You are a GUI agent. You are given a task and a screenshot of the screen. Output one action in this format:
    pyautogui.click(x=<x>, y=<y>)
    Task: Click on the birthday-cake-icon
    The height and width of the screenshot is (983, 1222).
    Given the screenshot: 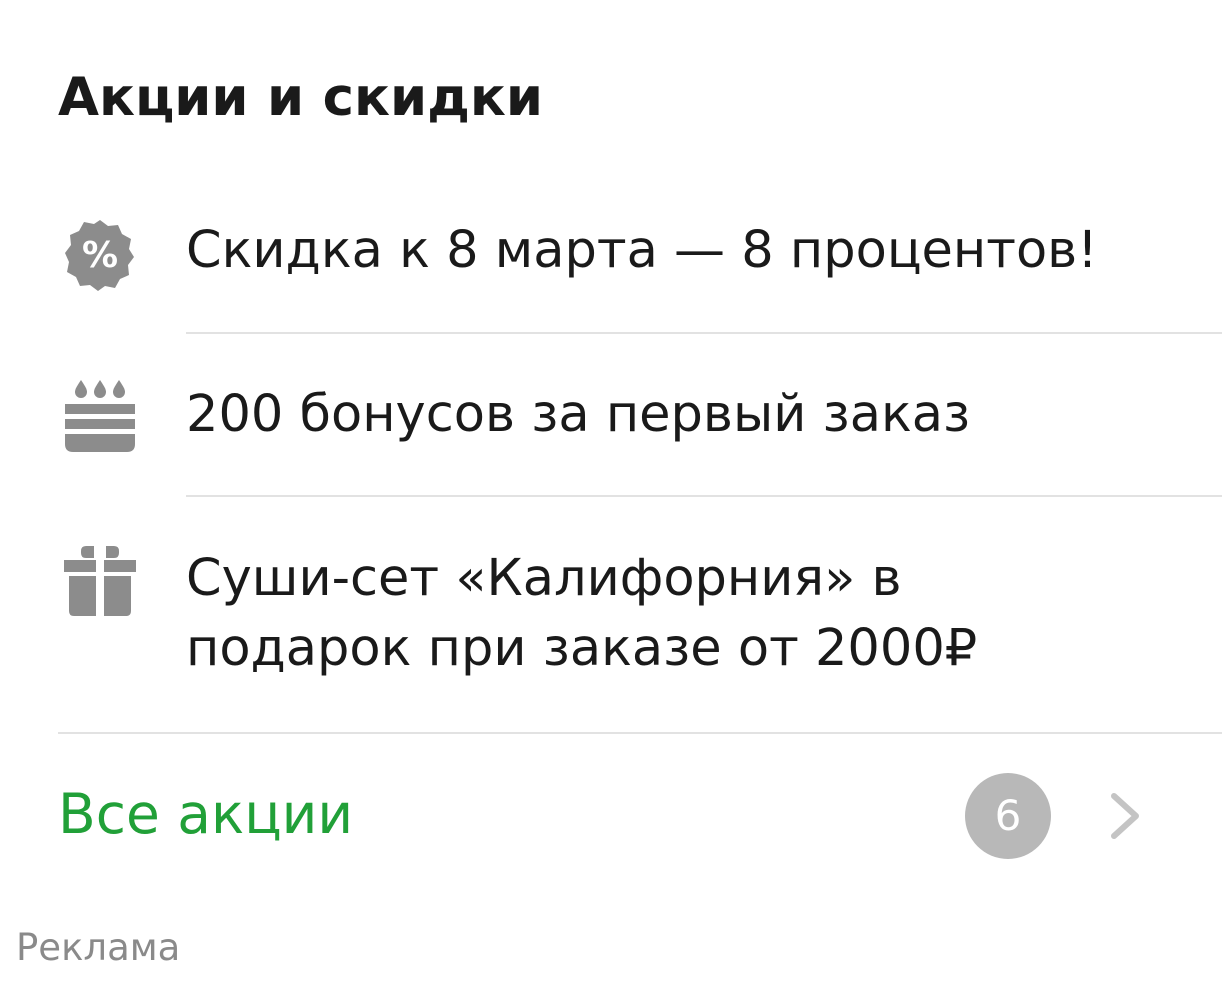 What is the action you would take?
    pyautogui.click(x=100, y=416)
    